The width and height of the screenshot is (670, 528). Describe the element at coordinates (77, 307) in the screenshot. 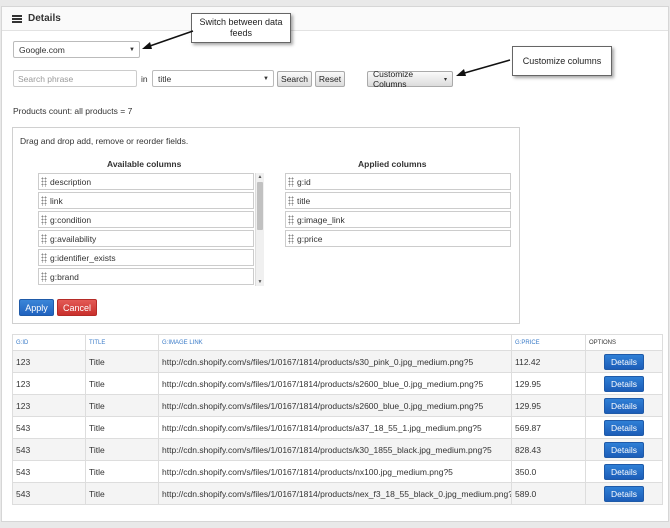

I see `cancel-button: Cancel` at that location.